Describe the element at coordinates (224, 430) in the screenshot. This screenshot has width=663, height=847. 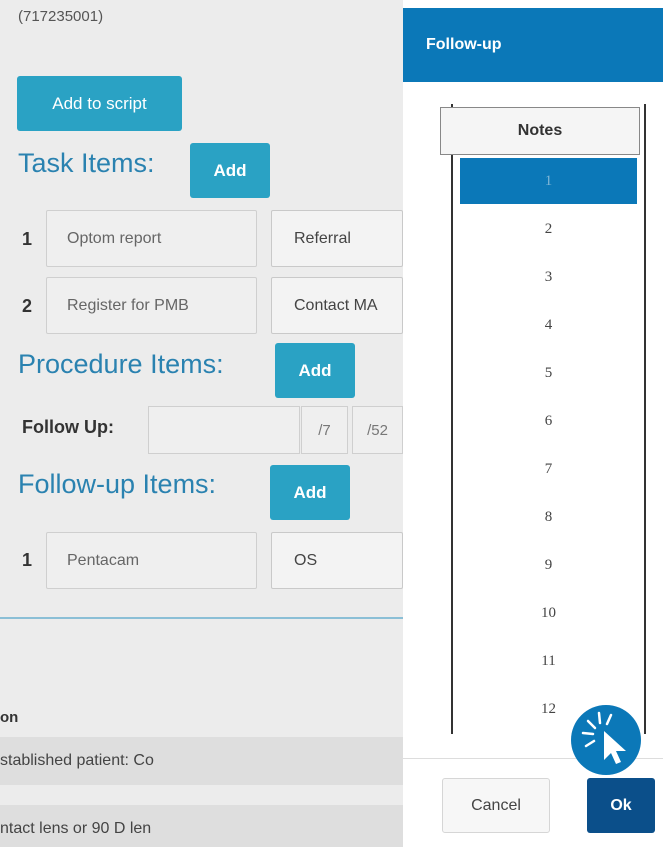
I see `follow-up-input` at that location.